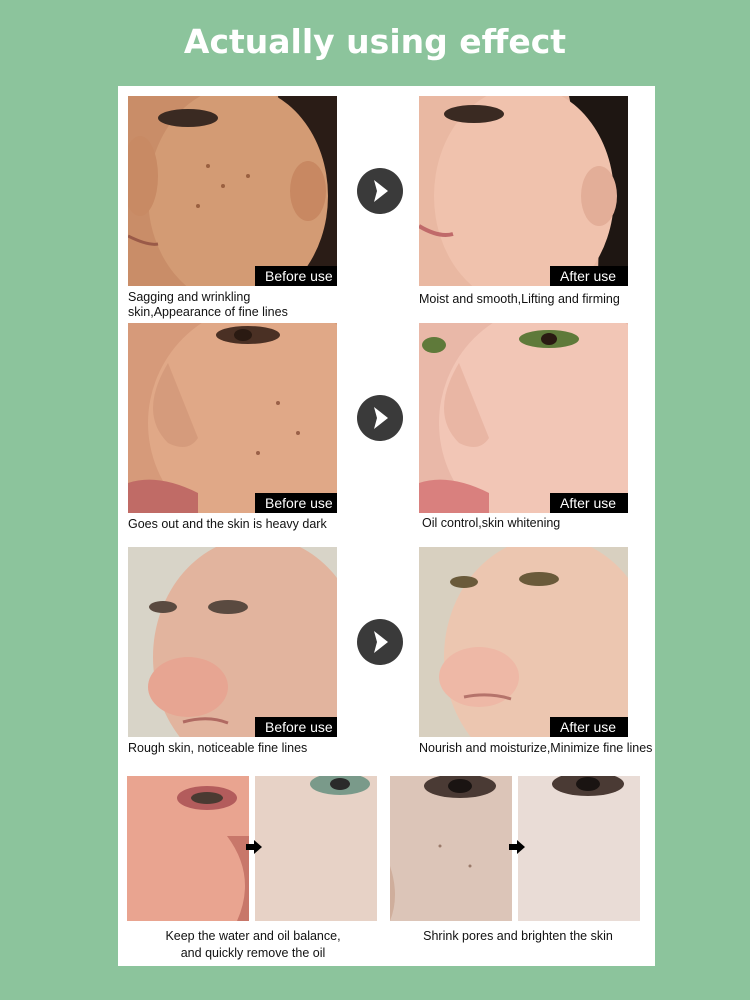 The height and width of the screenshot is (1000, 750). Describe the element at coordinates (253, 936) in the screenshot. I see `bottom-left-caption-line1: Keep the water and oil balance,` at that location.